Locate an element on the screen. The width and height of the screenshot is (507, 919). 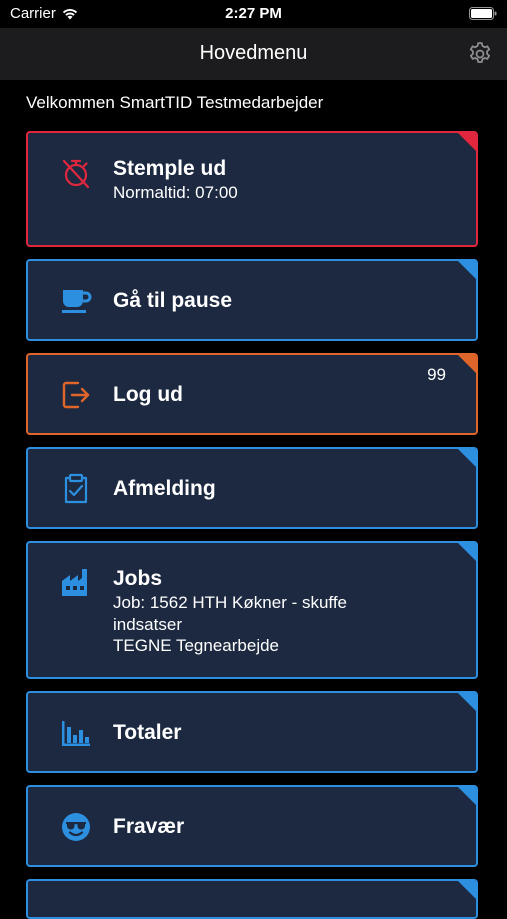
next-card-partial is located at coordinates (252, 899).